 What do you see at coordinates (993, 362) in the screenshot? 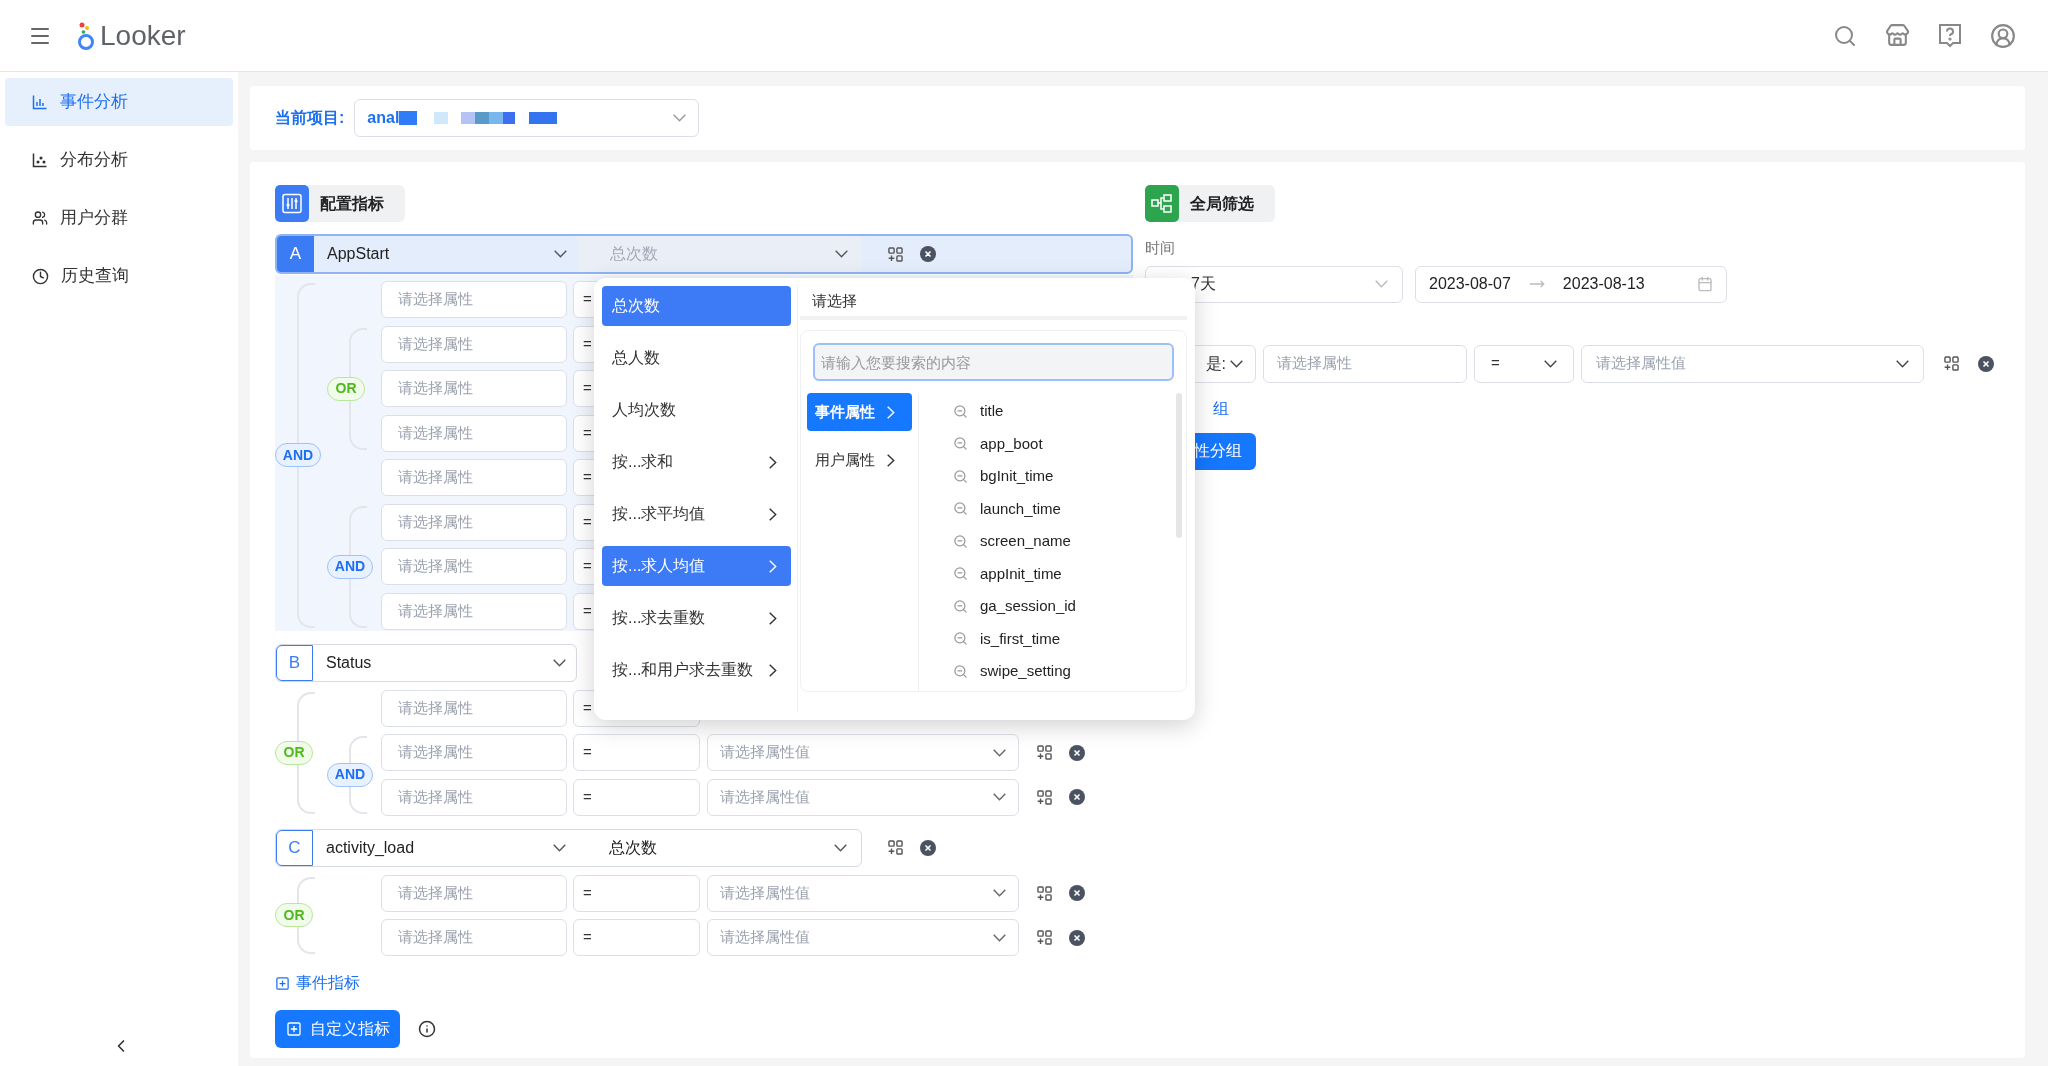
I see `search-field: 请输入您要搜索的内容` at bounding box center [993, 362].